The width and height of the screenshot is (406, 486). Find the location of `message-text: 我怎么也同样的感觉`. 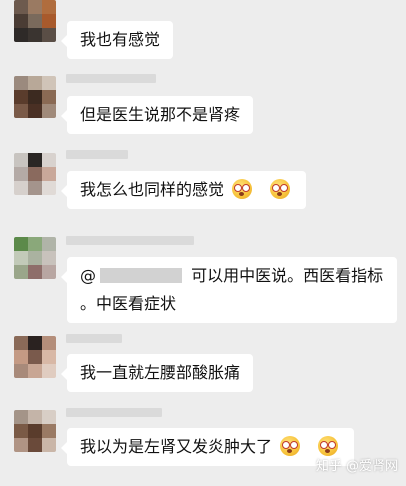

message-text: 我怎么也同样的感觉 is located at coordinates (152, 189).